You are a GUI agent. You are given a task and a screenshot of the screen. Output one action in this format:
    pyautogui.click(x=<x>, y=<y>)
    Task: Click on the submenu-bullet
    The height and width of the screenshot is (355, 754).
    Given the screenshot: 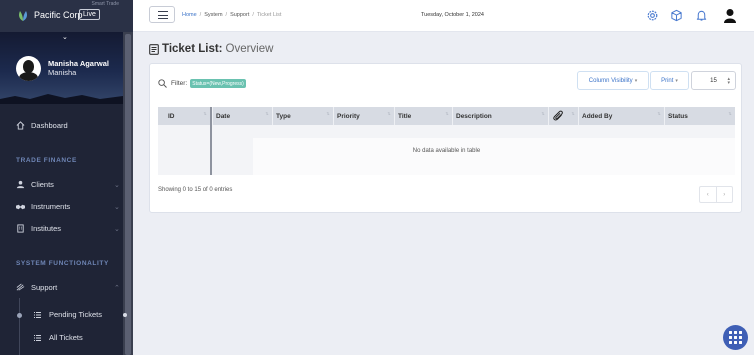 What is the action you would take?
    pyautogui.click(x=19, y=315)
    